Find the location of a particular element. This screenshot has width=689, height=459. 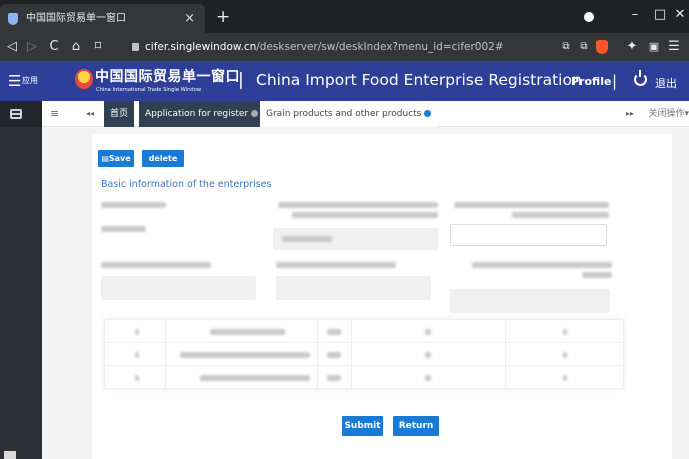

home-icon: ⌂ is located at coordinates (76, 47).